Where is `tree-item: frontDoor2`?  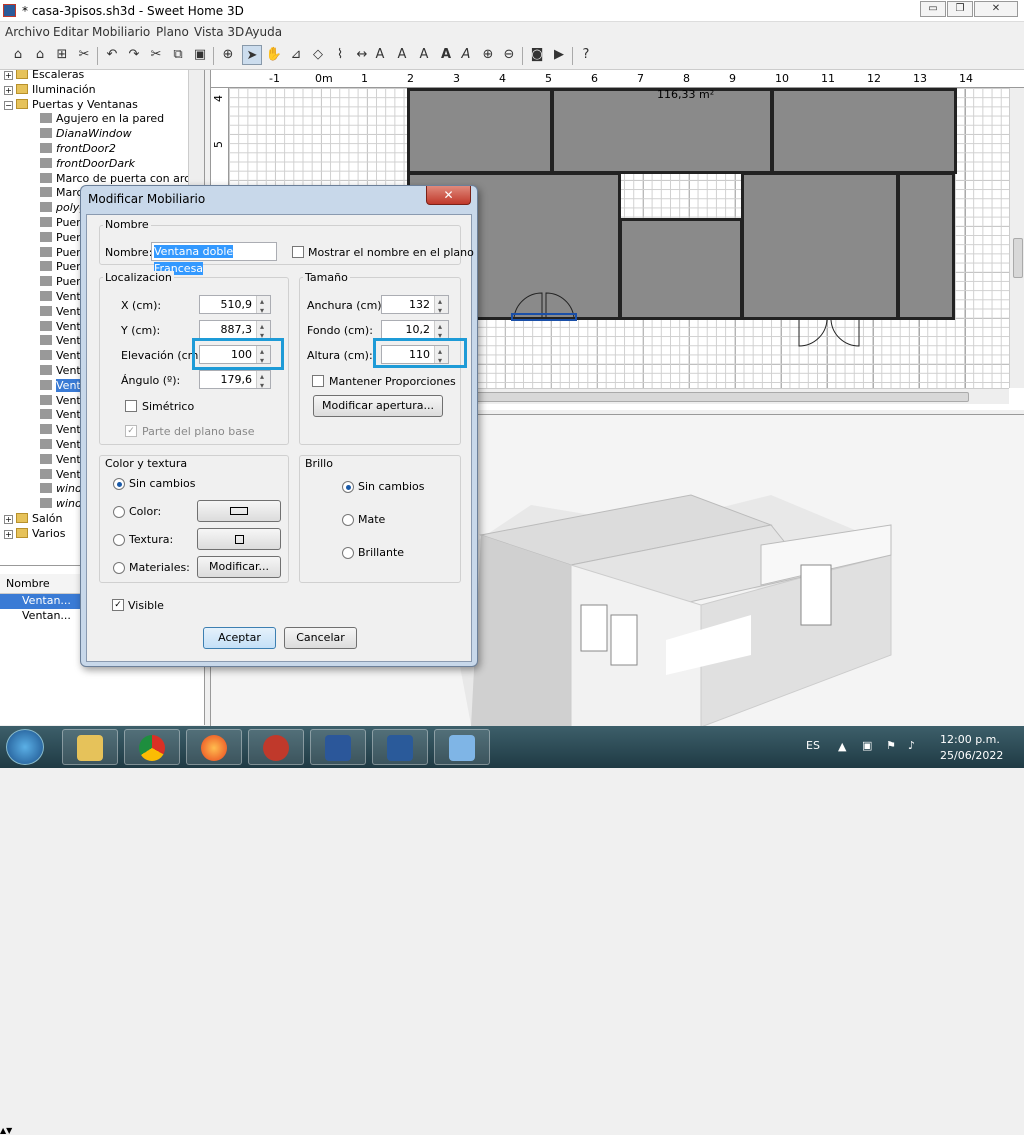 tree-item: frontDoor2 is located at coordinates (78, 149).